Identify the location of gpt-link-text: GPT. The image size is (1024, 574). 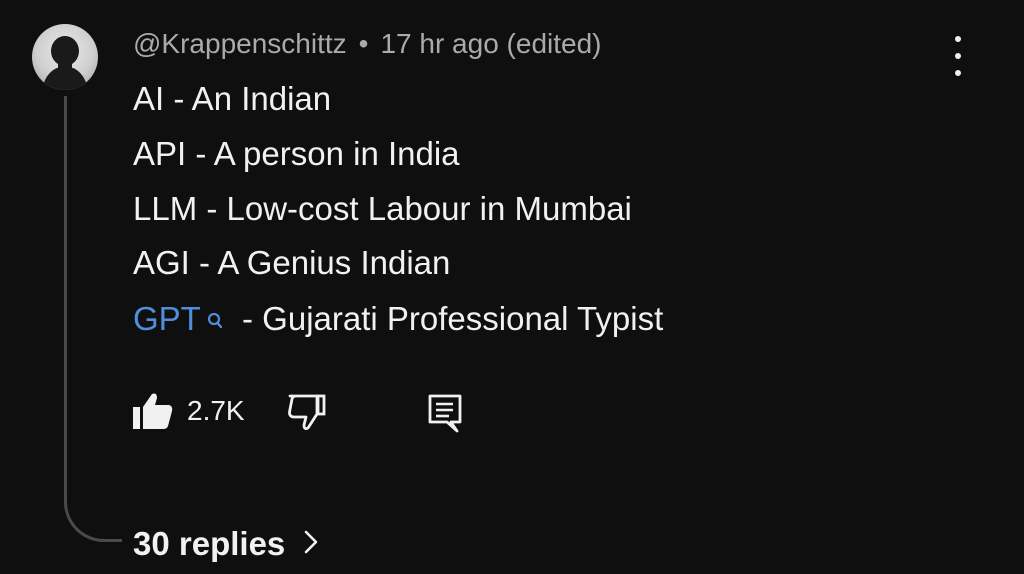
(167, 318).